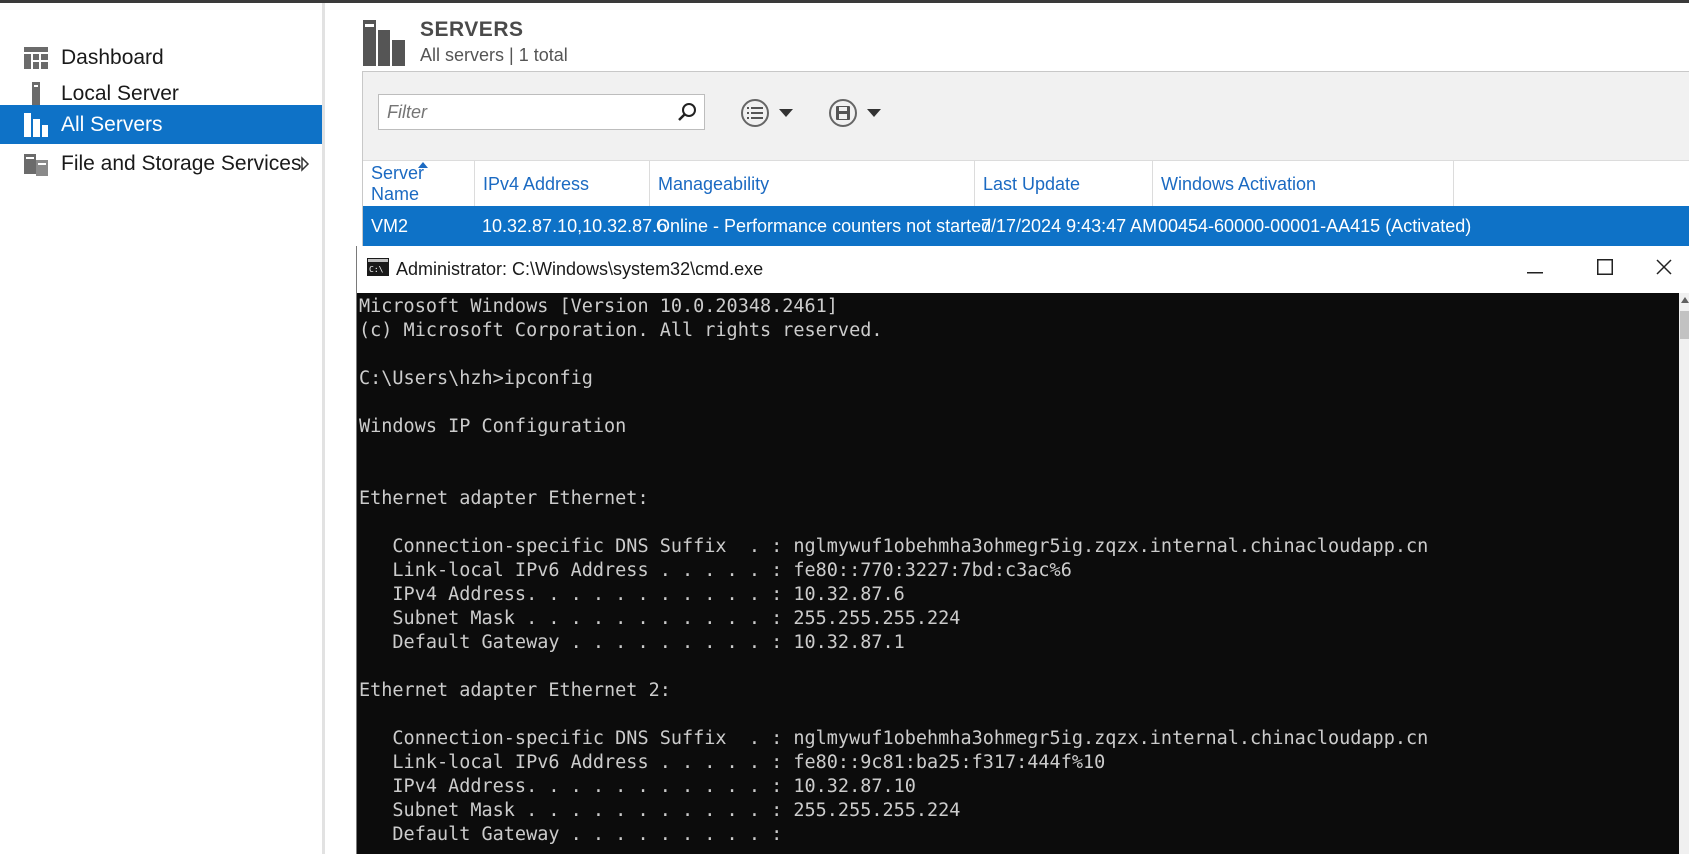  I want to click on save-query-button, so click(855, 113).